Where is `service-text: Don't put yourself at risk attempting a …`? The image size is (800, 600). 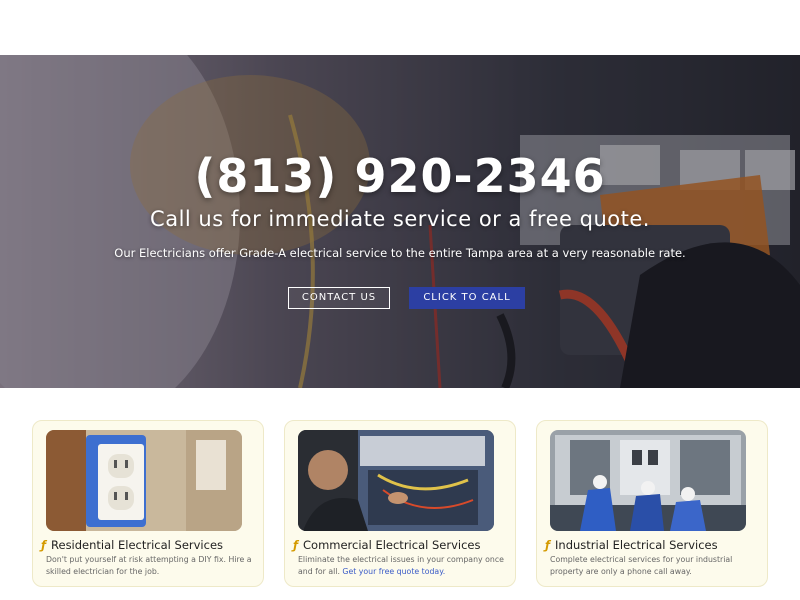 service-text: Don't put yourself at risk attempting a … is located at coordinates (149, 565).